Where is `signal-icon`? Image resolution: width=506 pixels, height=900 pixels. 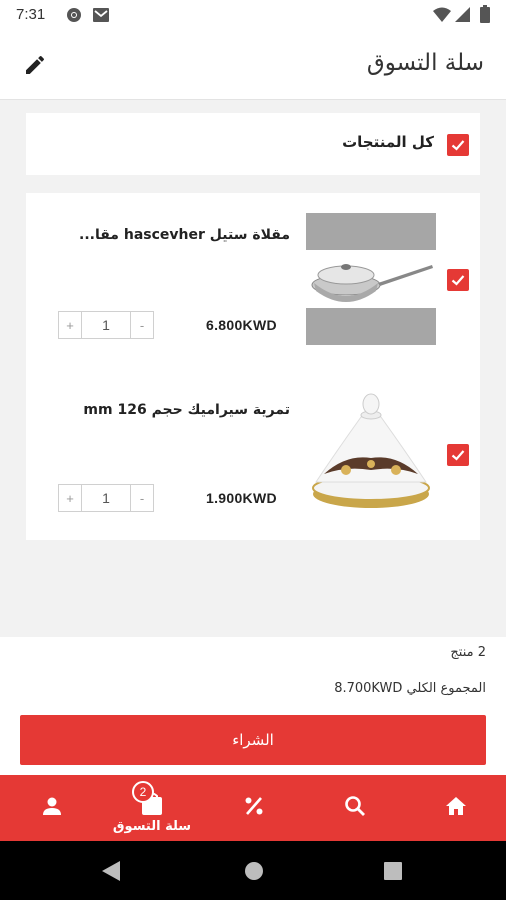
signal-icon is located at coordinates (462, 16).